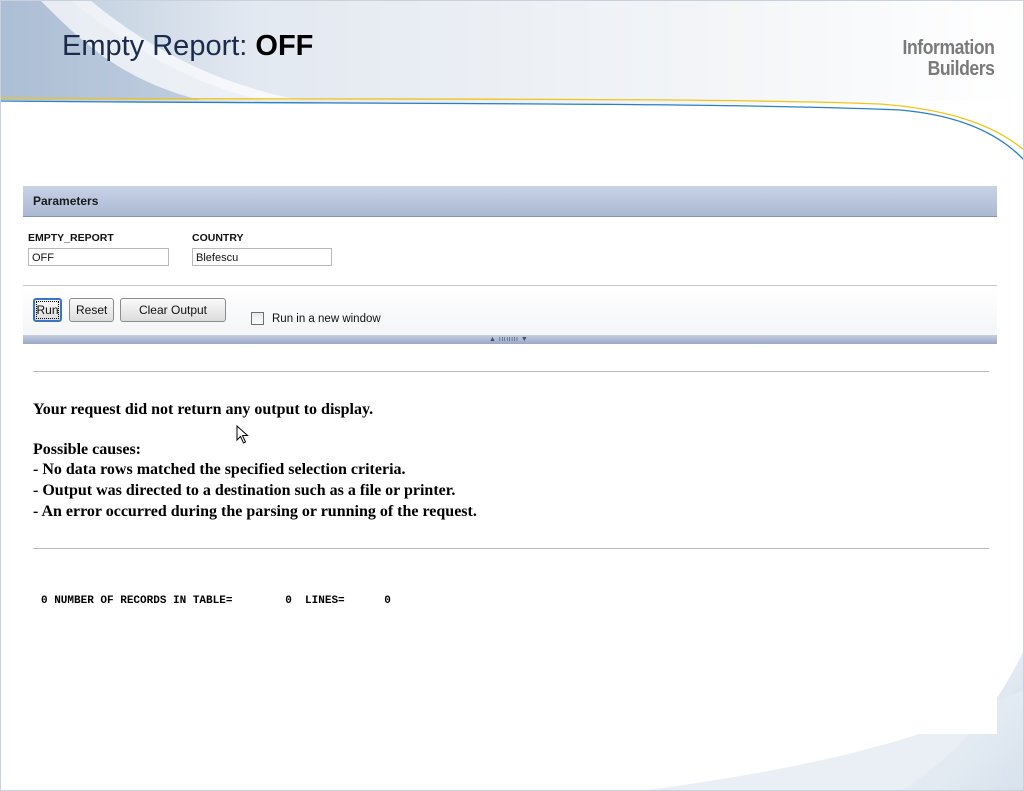 The width and height of the screenshot is (1024, 791). I want to click on country-input: Blefescu, so click(262, 257).